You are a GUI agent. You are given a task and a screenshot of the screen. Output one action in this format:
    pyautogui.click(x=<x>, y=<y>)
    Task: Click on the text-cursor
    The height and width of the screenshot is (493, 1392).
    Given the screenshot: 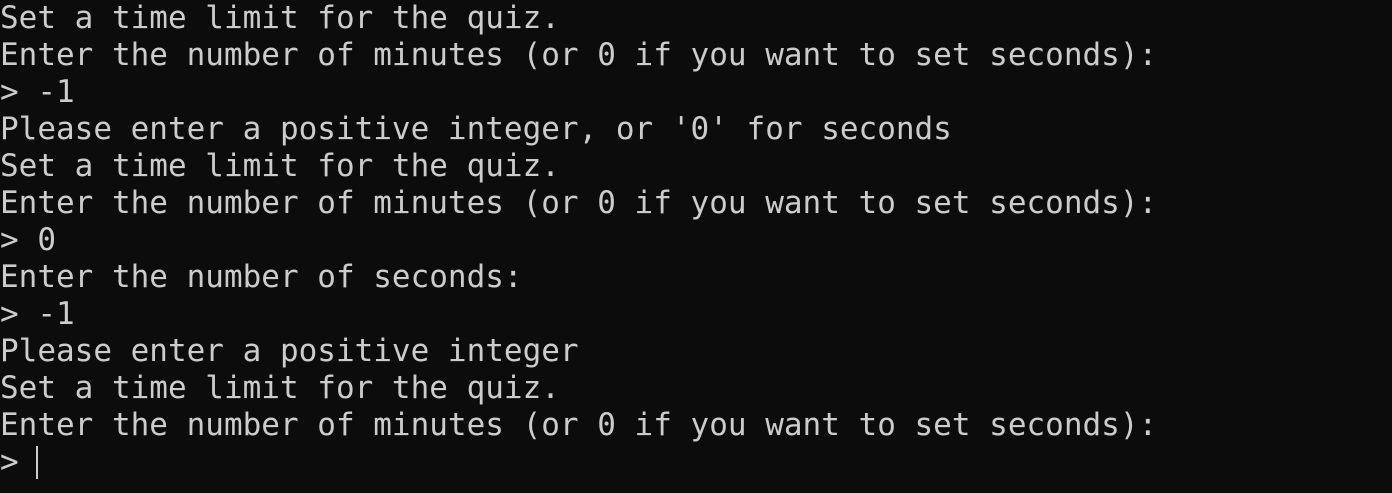 What is the action you would take?
    pyautogui.click(x=36, y=462)
    